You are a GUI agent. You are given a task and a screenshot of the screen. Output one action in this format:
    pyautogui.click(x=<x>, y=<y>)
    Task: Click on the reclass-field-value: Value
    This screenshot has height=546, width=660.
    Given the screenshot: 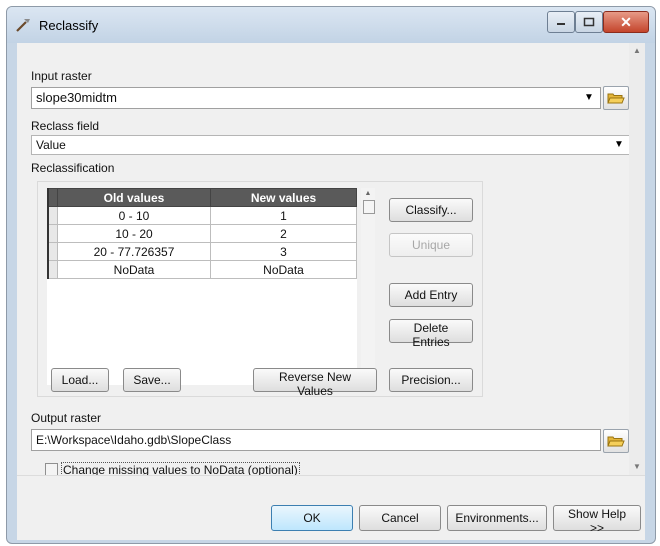 What is the action you would take?
    pyautogui.click(x=51, y=145)
    